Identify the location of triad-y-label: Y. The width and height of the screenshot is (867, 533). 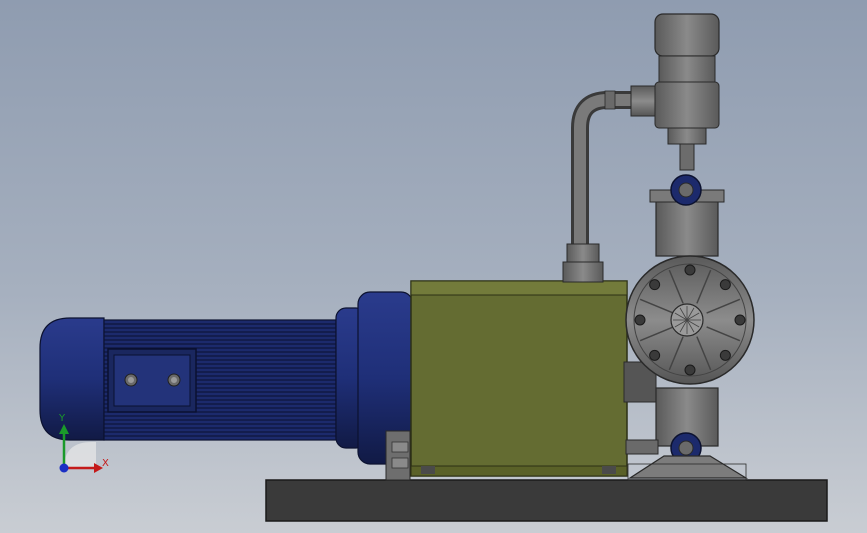
(62, 418).